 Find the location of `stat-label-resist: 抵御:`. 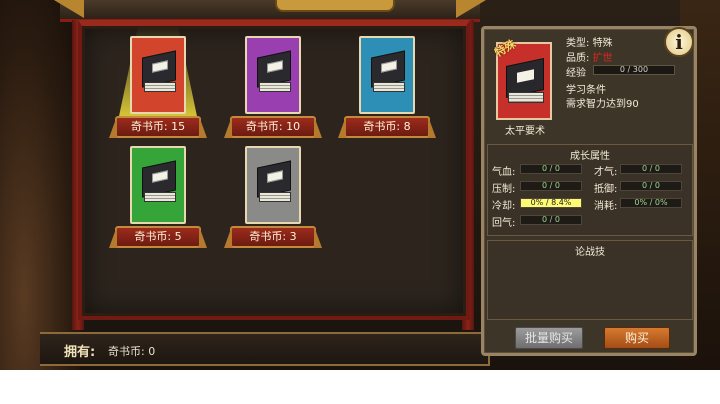

stat-label-resist: 抵御: is located at coordinates (606, 189).